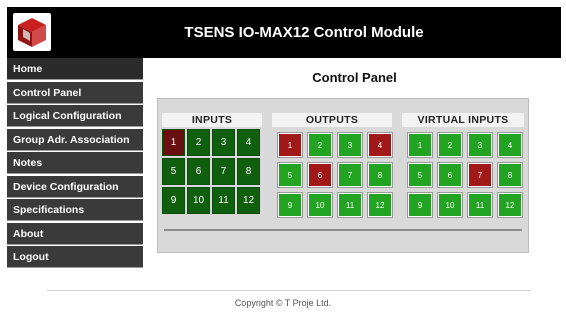 This screenshot has width=566, height=315. I want to click on virtual-input-button-9: 9, so click(420, 205).